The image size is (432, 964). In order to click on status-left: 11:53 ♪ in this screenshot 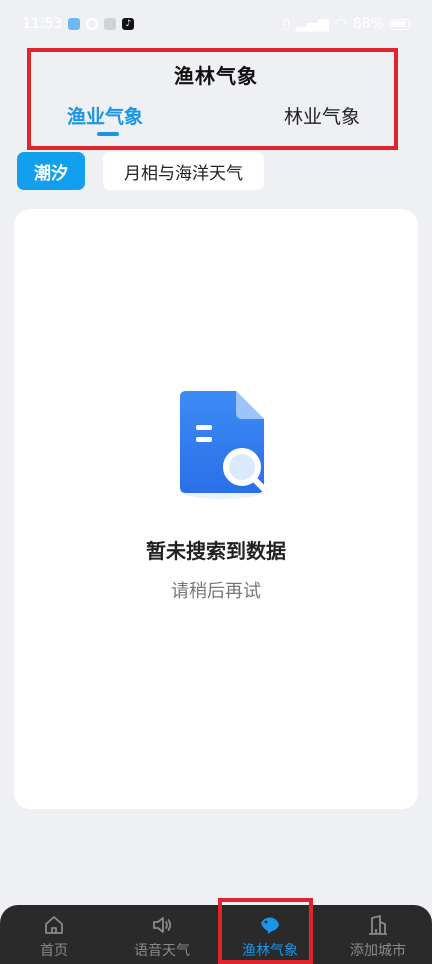, I will do `click(78, 24)`.